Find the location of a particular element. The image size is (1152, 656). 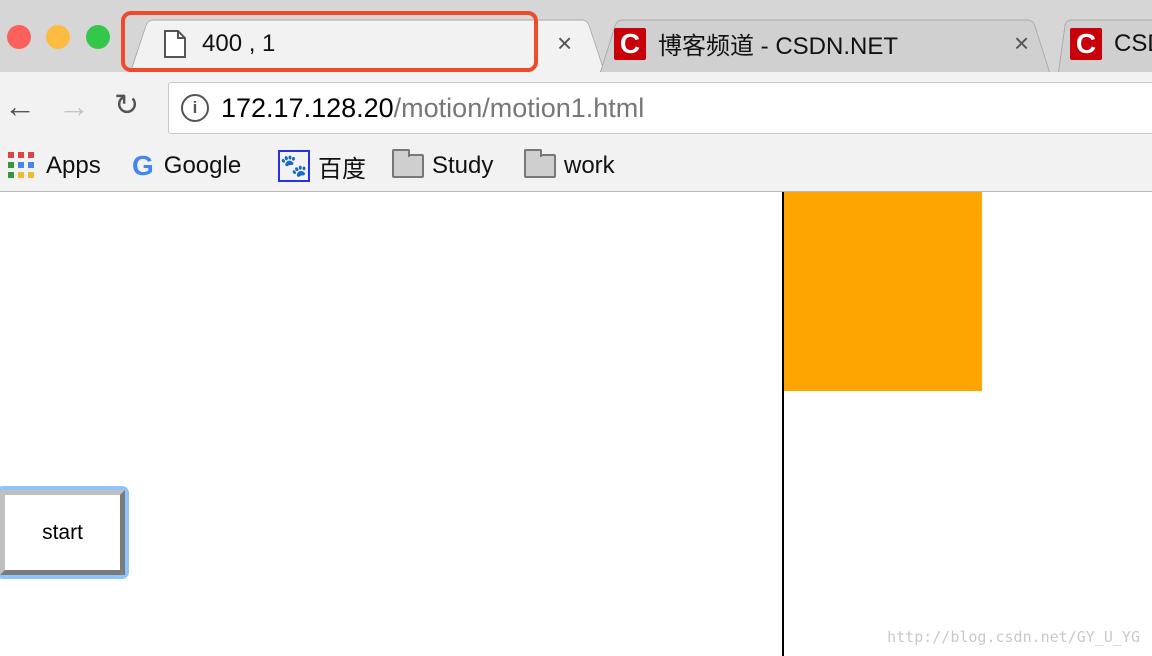

reload-icon: ↻ is located at coordinates (126, 106).